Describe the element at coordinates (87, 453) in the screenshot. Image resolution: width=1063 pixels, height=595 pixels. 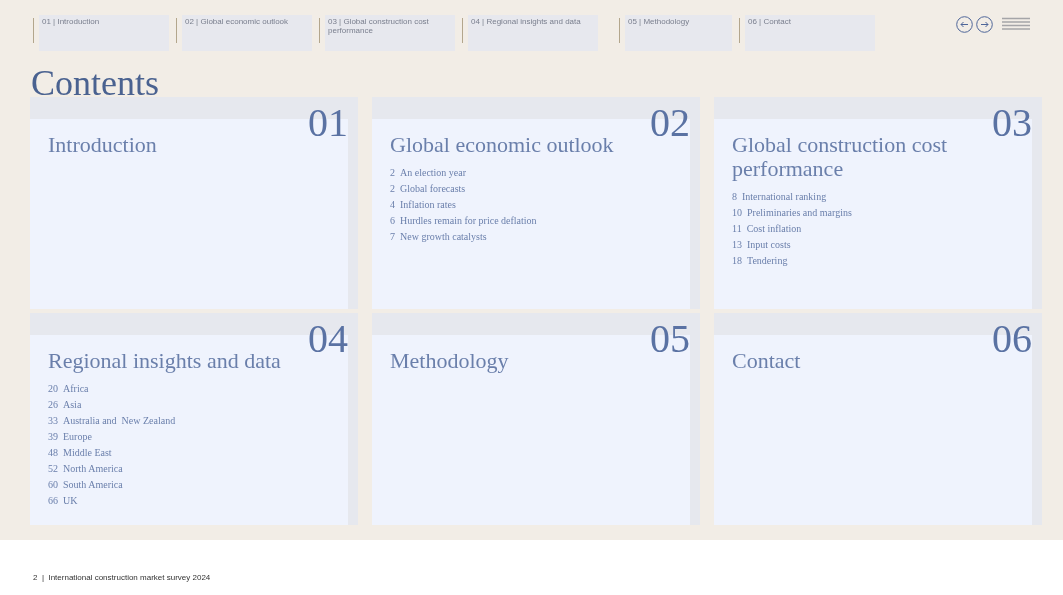
I see `contents-link: Middle East` at that location.